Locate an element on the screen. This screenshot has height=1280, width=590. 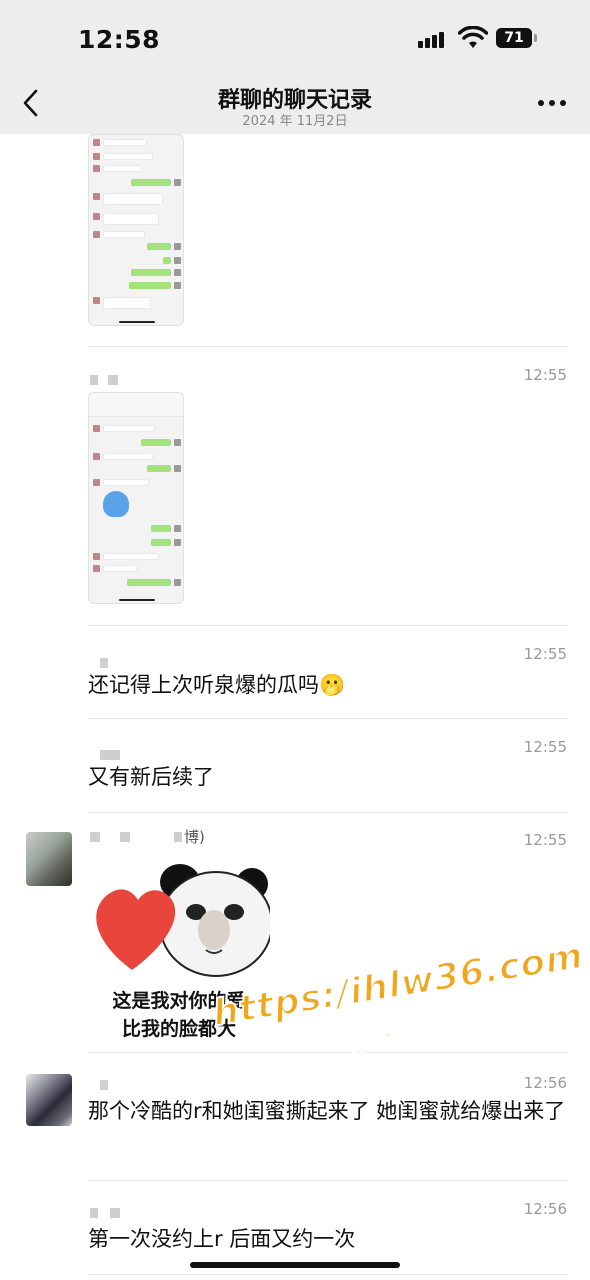
sender-name-redacted: 博) is located at coordinates (150, 837).